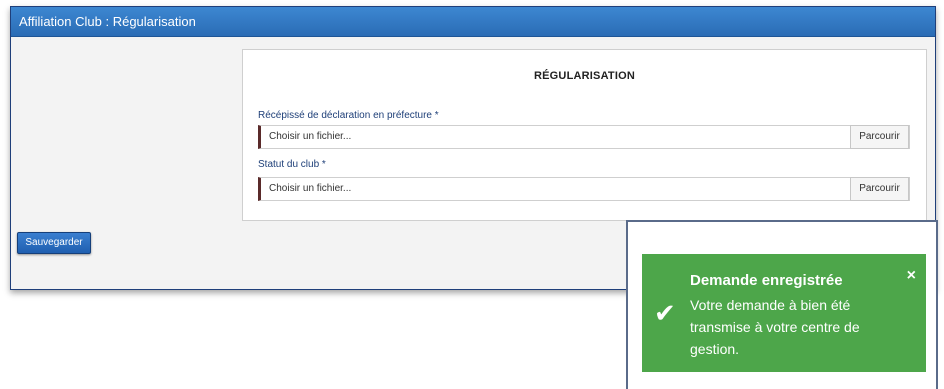 This screenshot has width=944, height=389. Describe the element at coordinates (879, 137) in the screenshot. I see `recepisse-browse-button: Parcourir` at that location.